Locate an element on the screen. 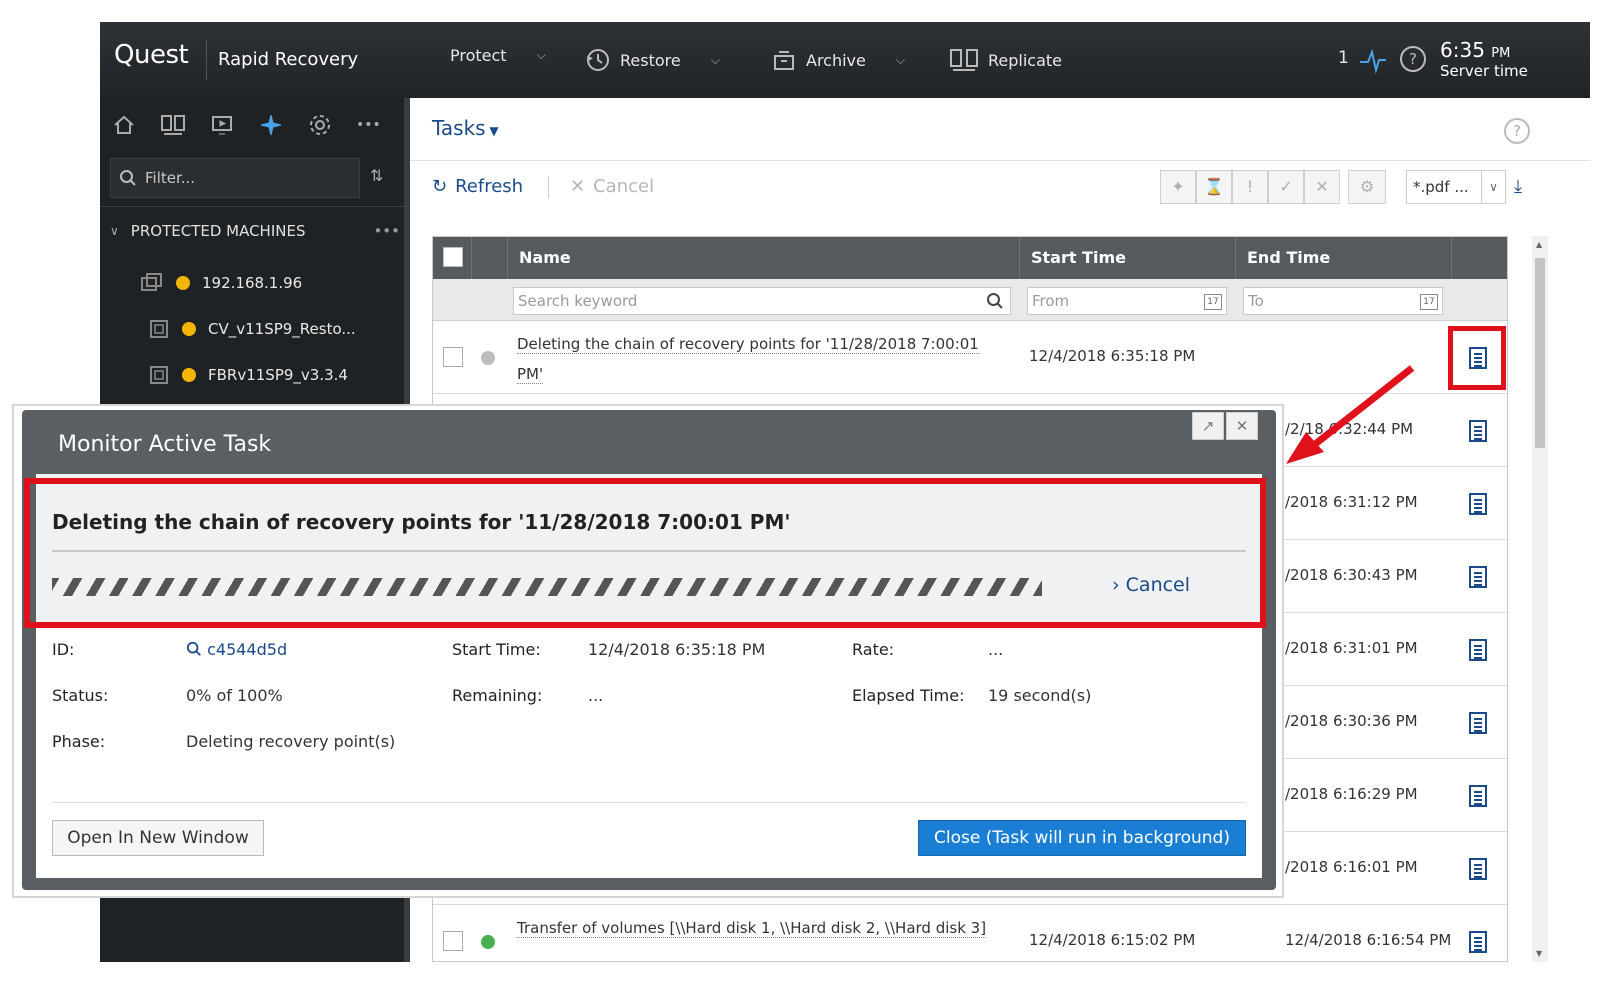 Image resolution: width=1600 pixels, height=994 pixels. server-time-ampm: PM is located at coordinates (1501, 53).